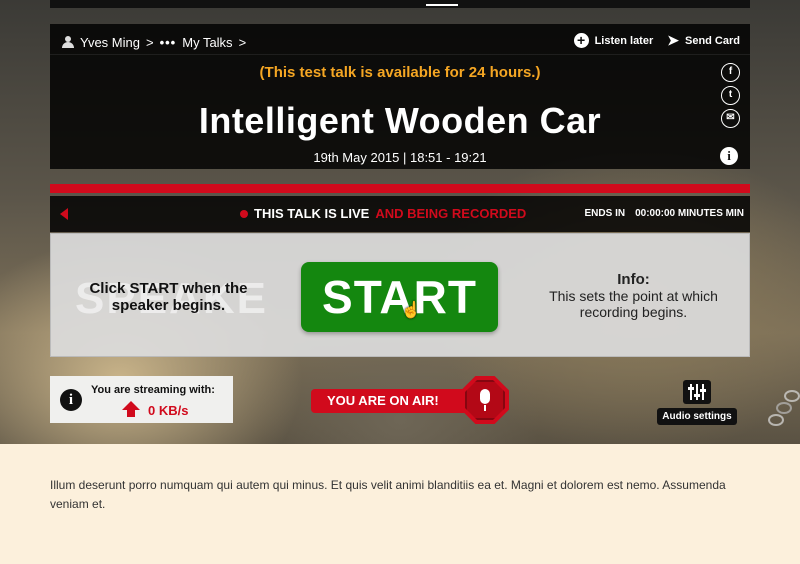 The width and height of the screenshot is (800, 564). Describe the element at coordinates (312, 213) in the screenshot. I see `live-label: THIS TALK IS LIVE` at that location.